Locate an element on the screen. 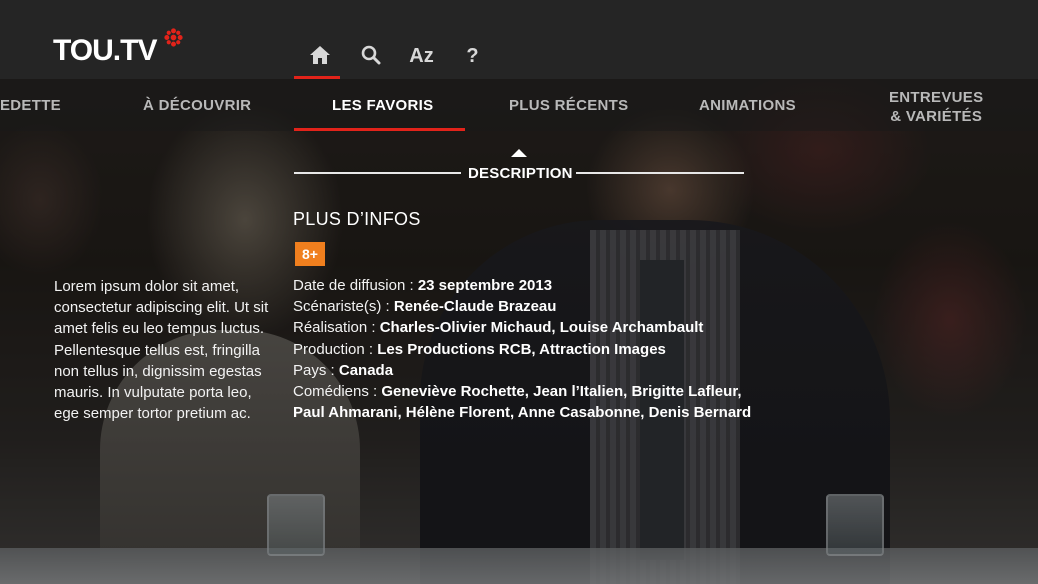 Image resolution: width=1038 pixels, height=584 pixels. info-key: Production : is located at coordinates (335, 349).